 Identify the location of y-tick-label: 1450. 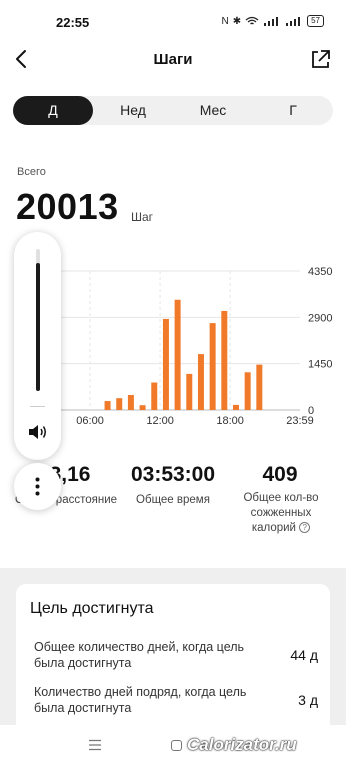
(320, 365).